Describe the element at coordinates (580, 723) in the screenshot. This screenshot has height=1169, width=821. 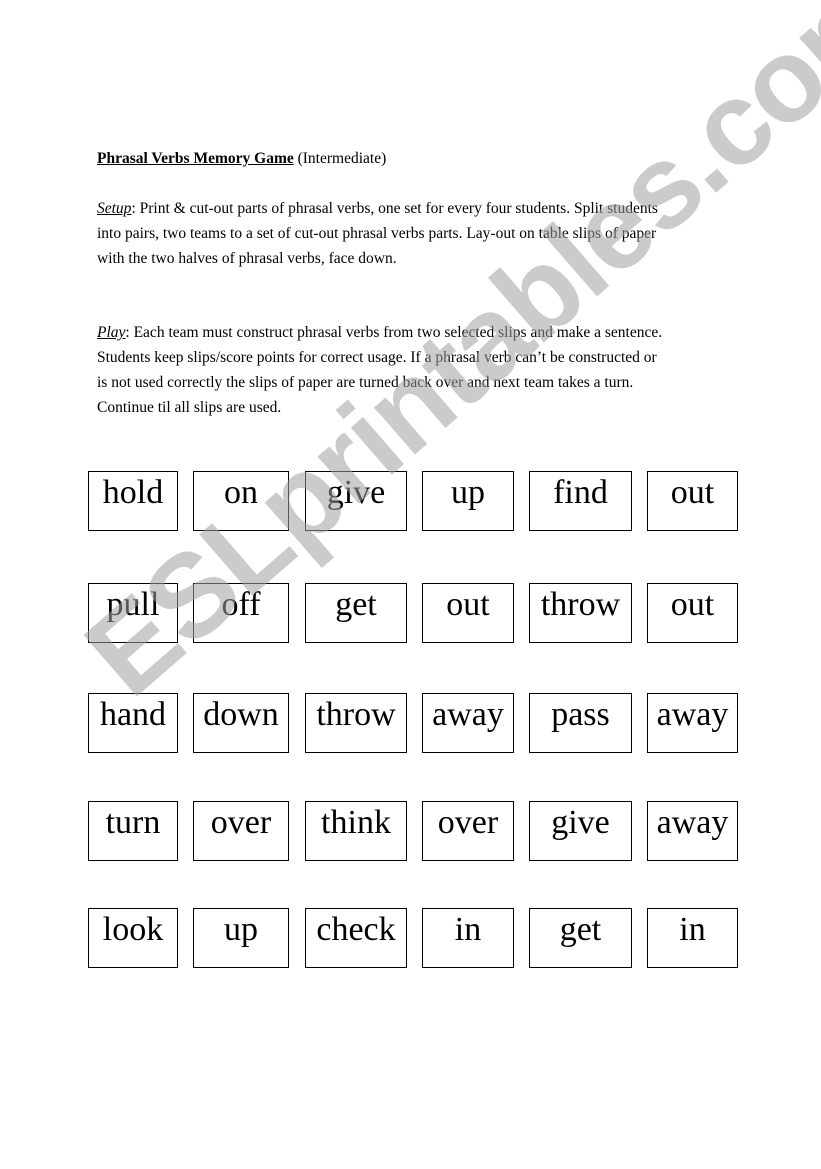
I see `word-card: pass` at that location.